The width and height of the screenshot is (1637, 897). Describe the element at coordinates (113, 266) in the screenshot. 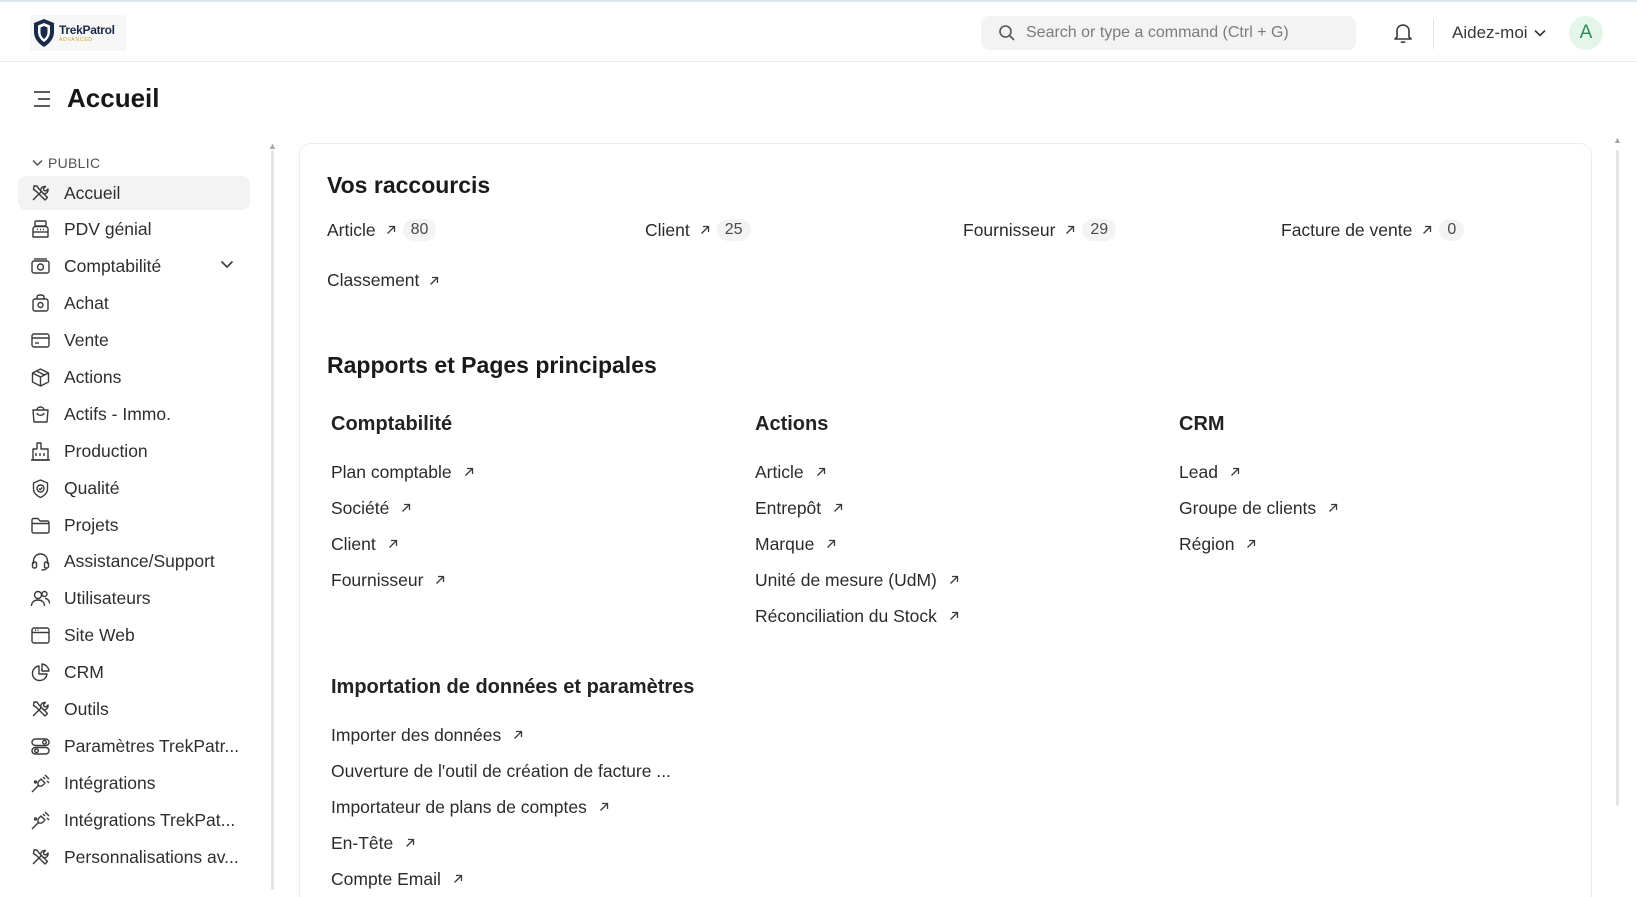

I see `sidebar-item-label: Comptabilité` at that location.